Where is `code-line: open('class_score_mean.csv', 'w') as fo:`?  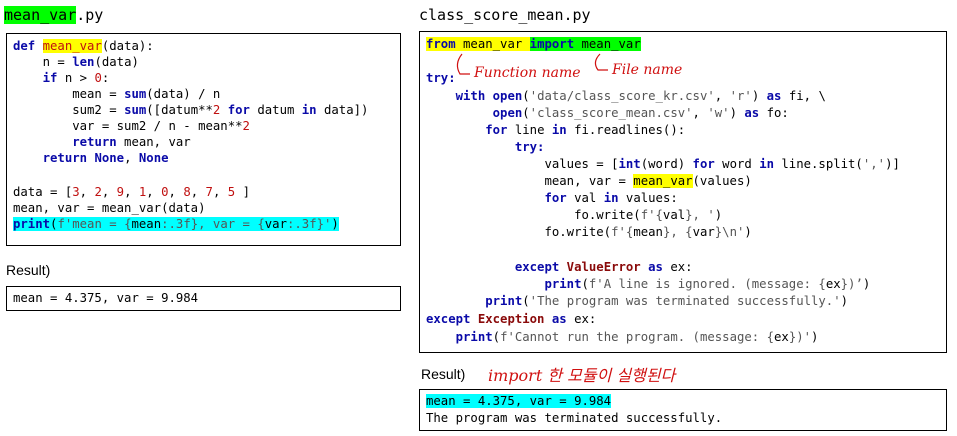
code-line: open('class_score_mean.csv', 'w') as fo: is located at coordinates (640, 113).